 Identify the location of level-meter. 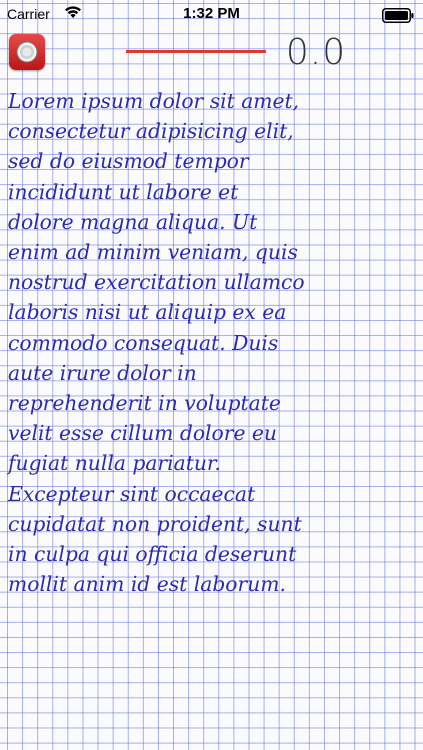
(196, 51).